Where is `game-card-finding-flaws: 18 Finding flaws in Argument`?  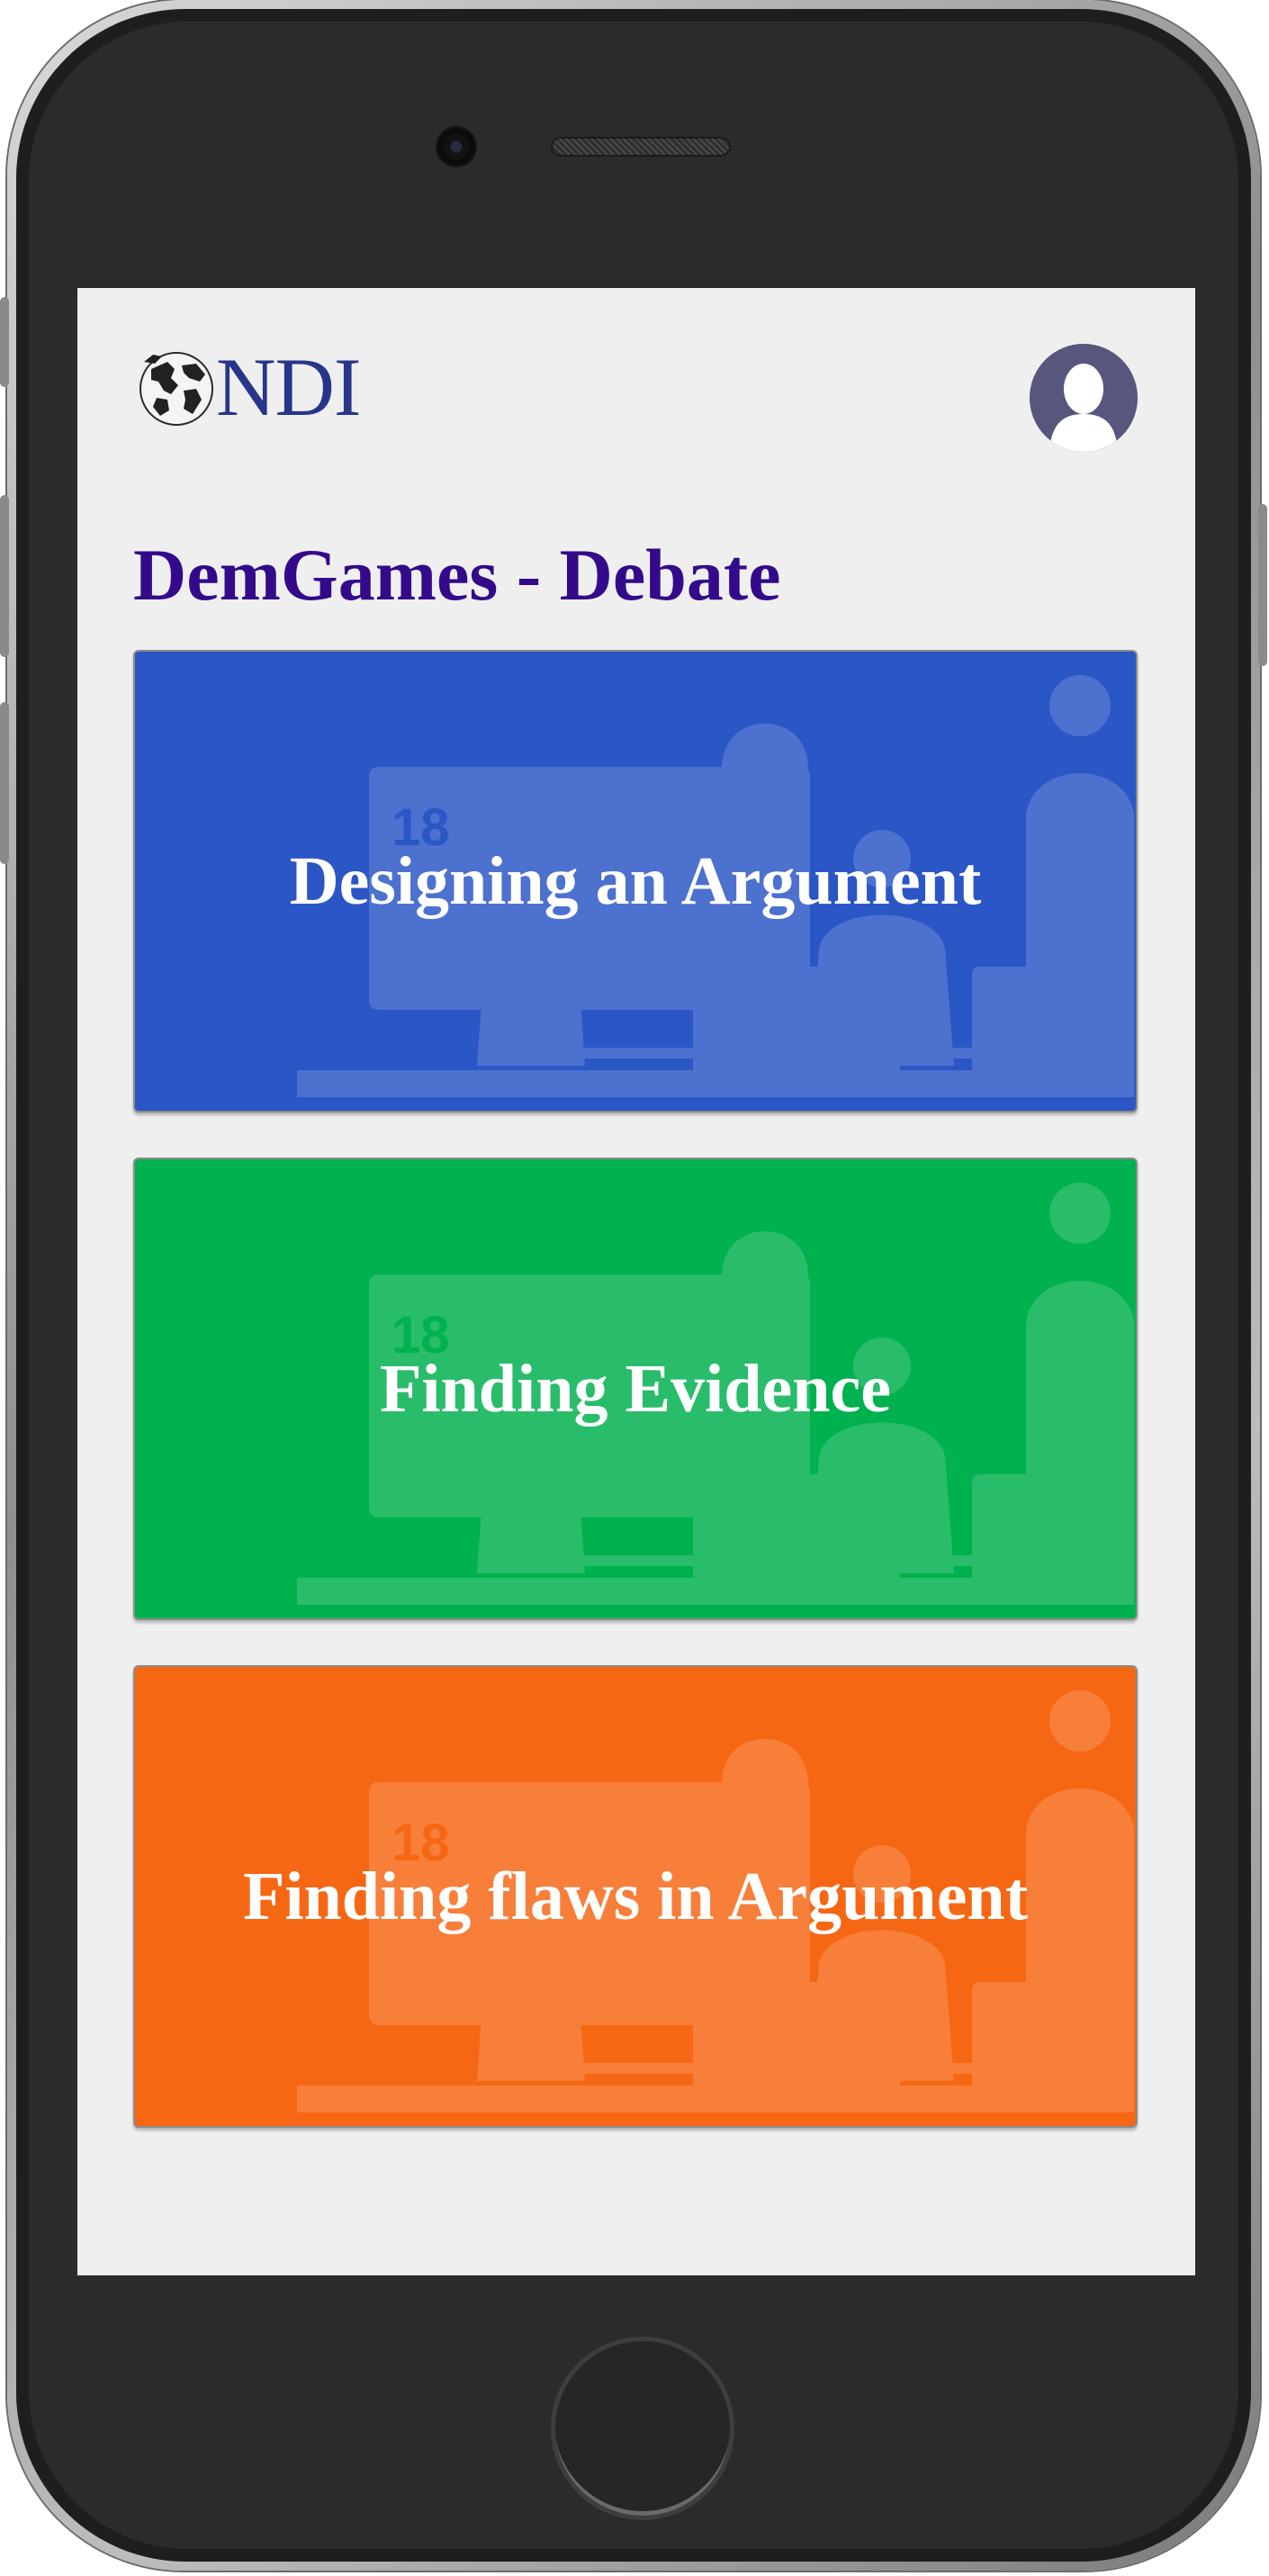 game-card-finding-flaws: 18 Finding flaws in Argument is located at coordinates (635, 1896).